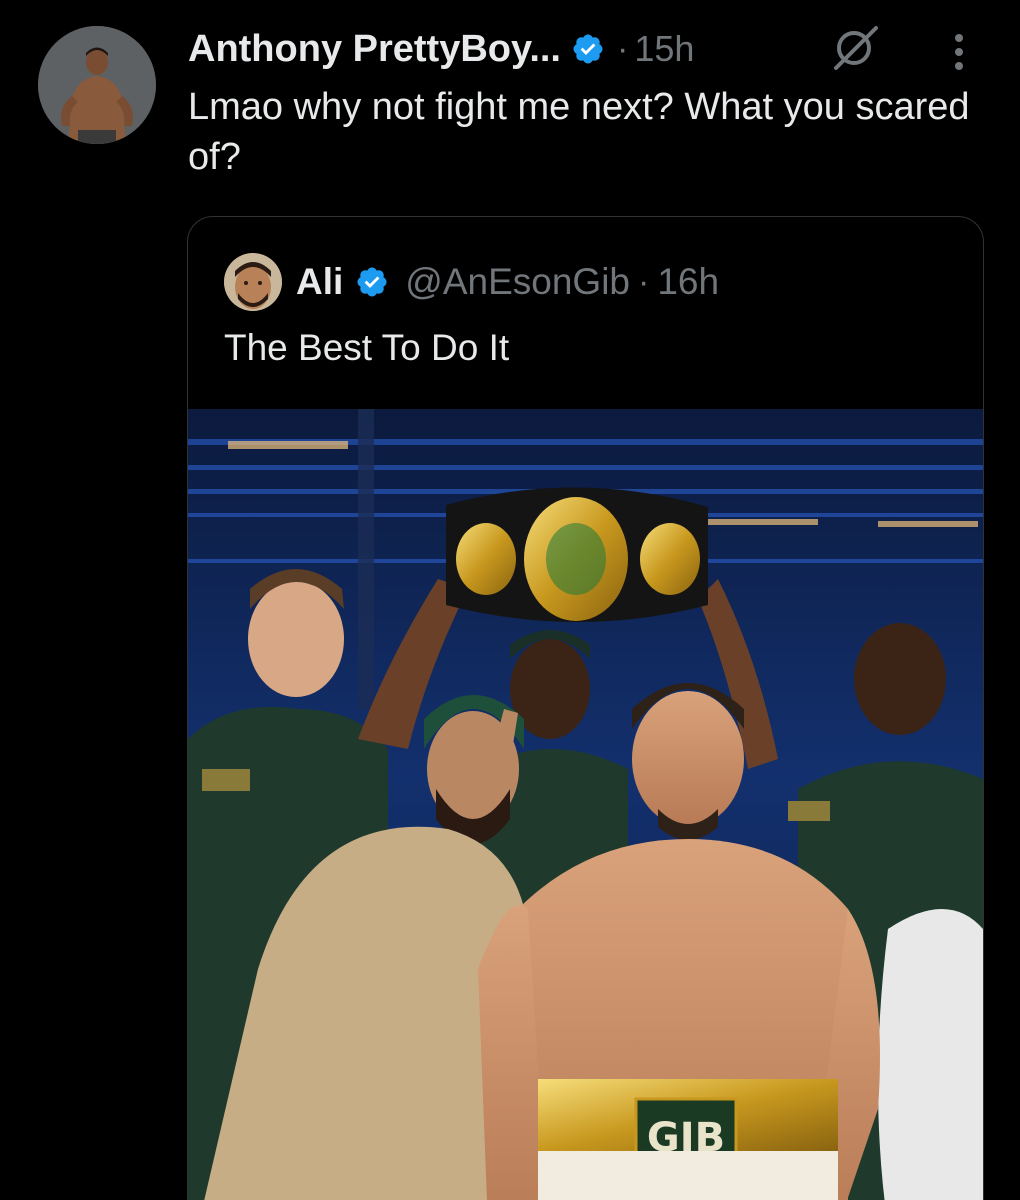  What do you see at coordinates (517, 282) in the screenshot?
I see `quoted-author-handle: @AnEsonGib` at bounding box center [517, 282].